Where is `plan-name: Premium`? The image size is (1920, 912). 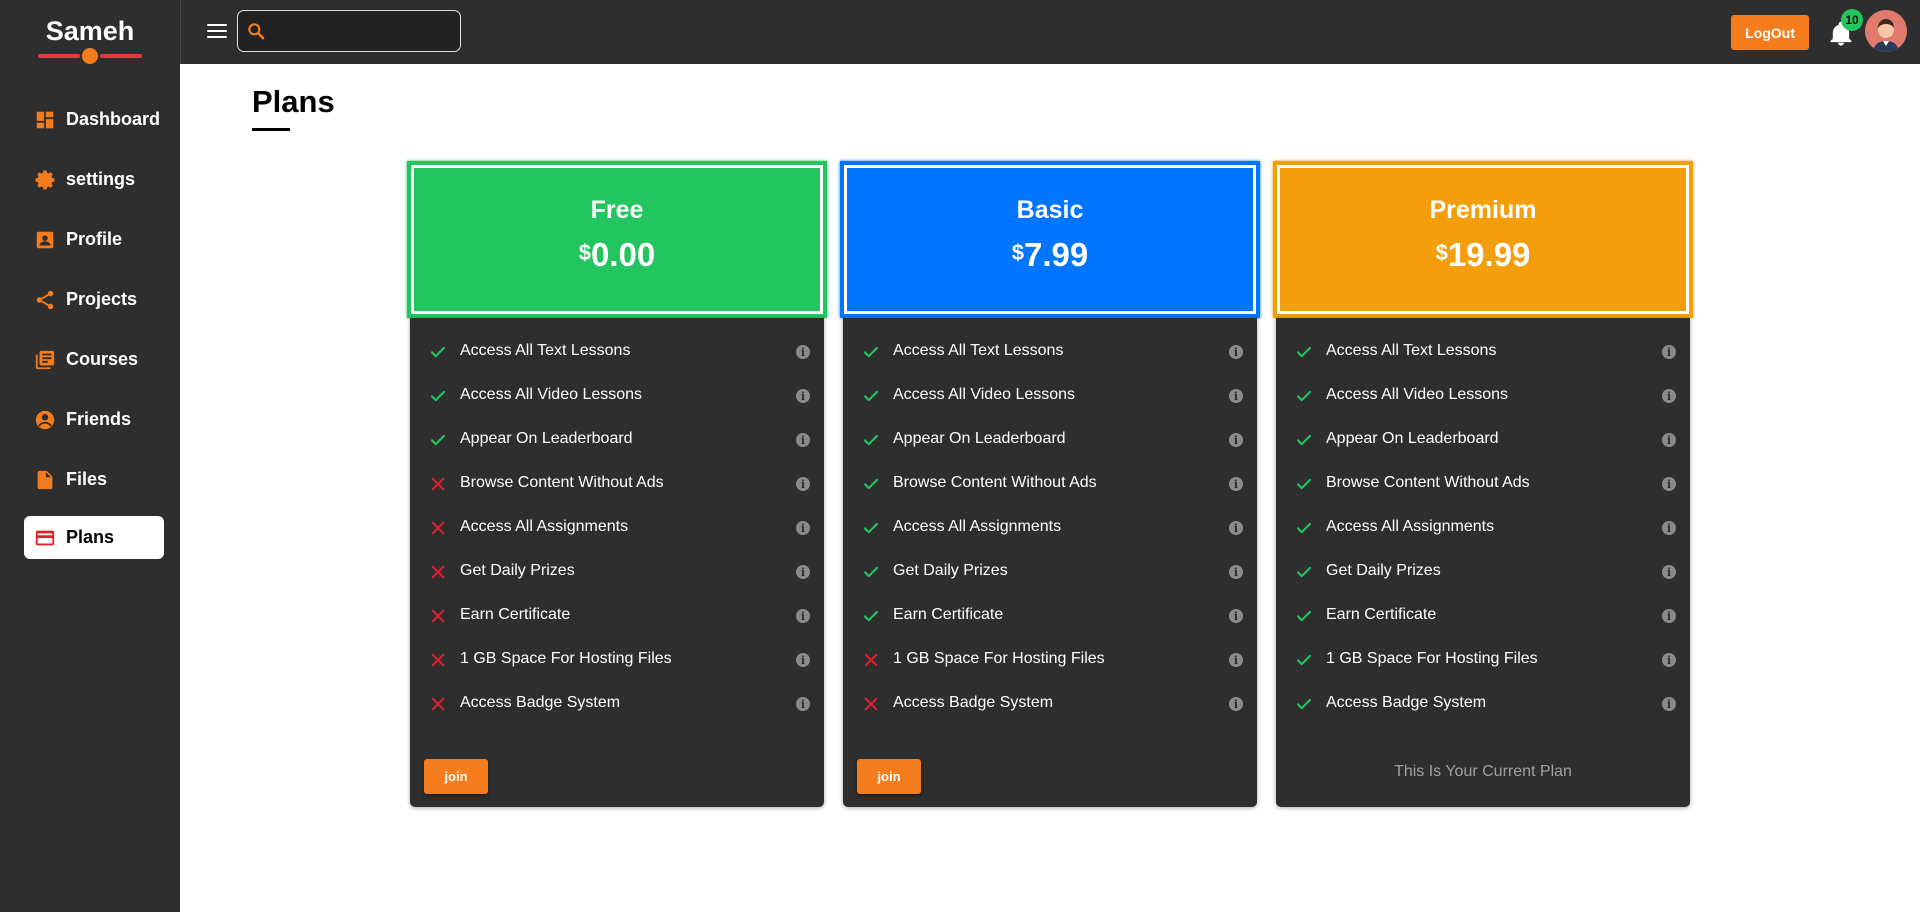 plan-name: Premium is located at coordinates (1483, 210).